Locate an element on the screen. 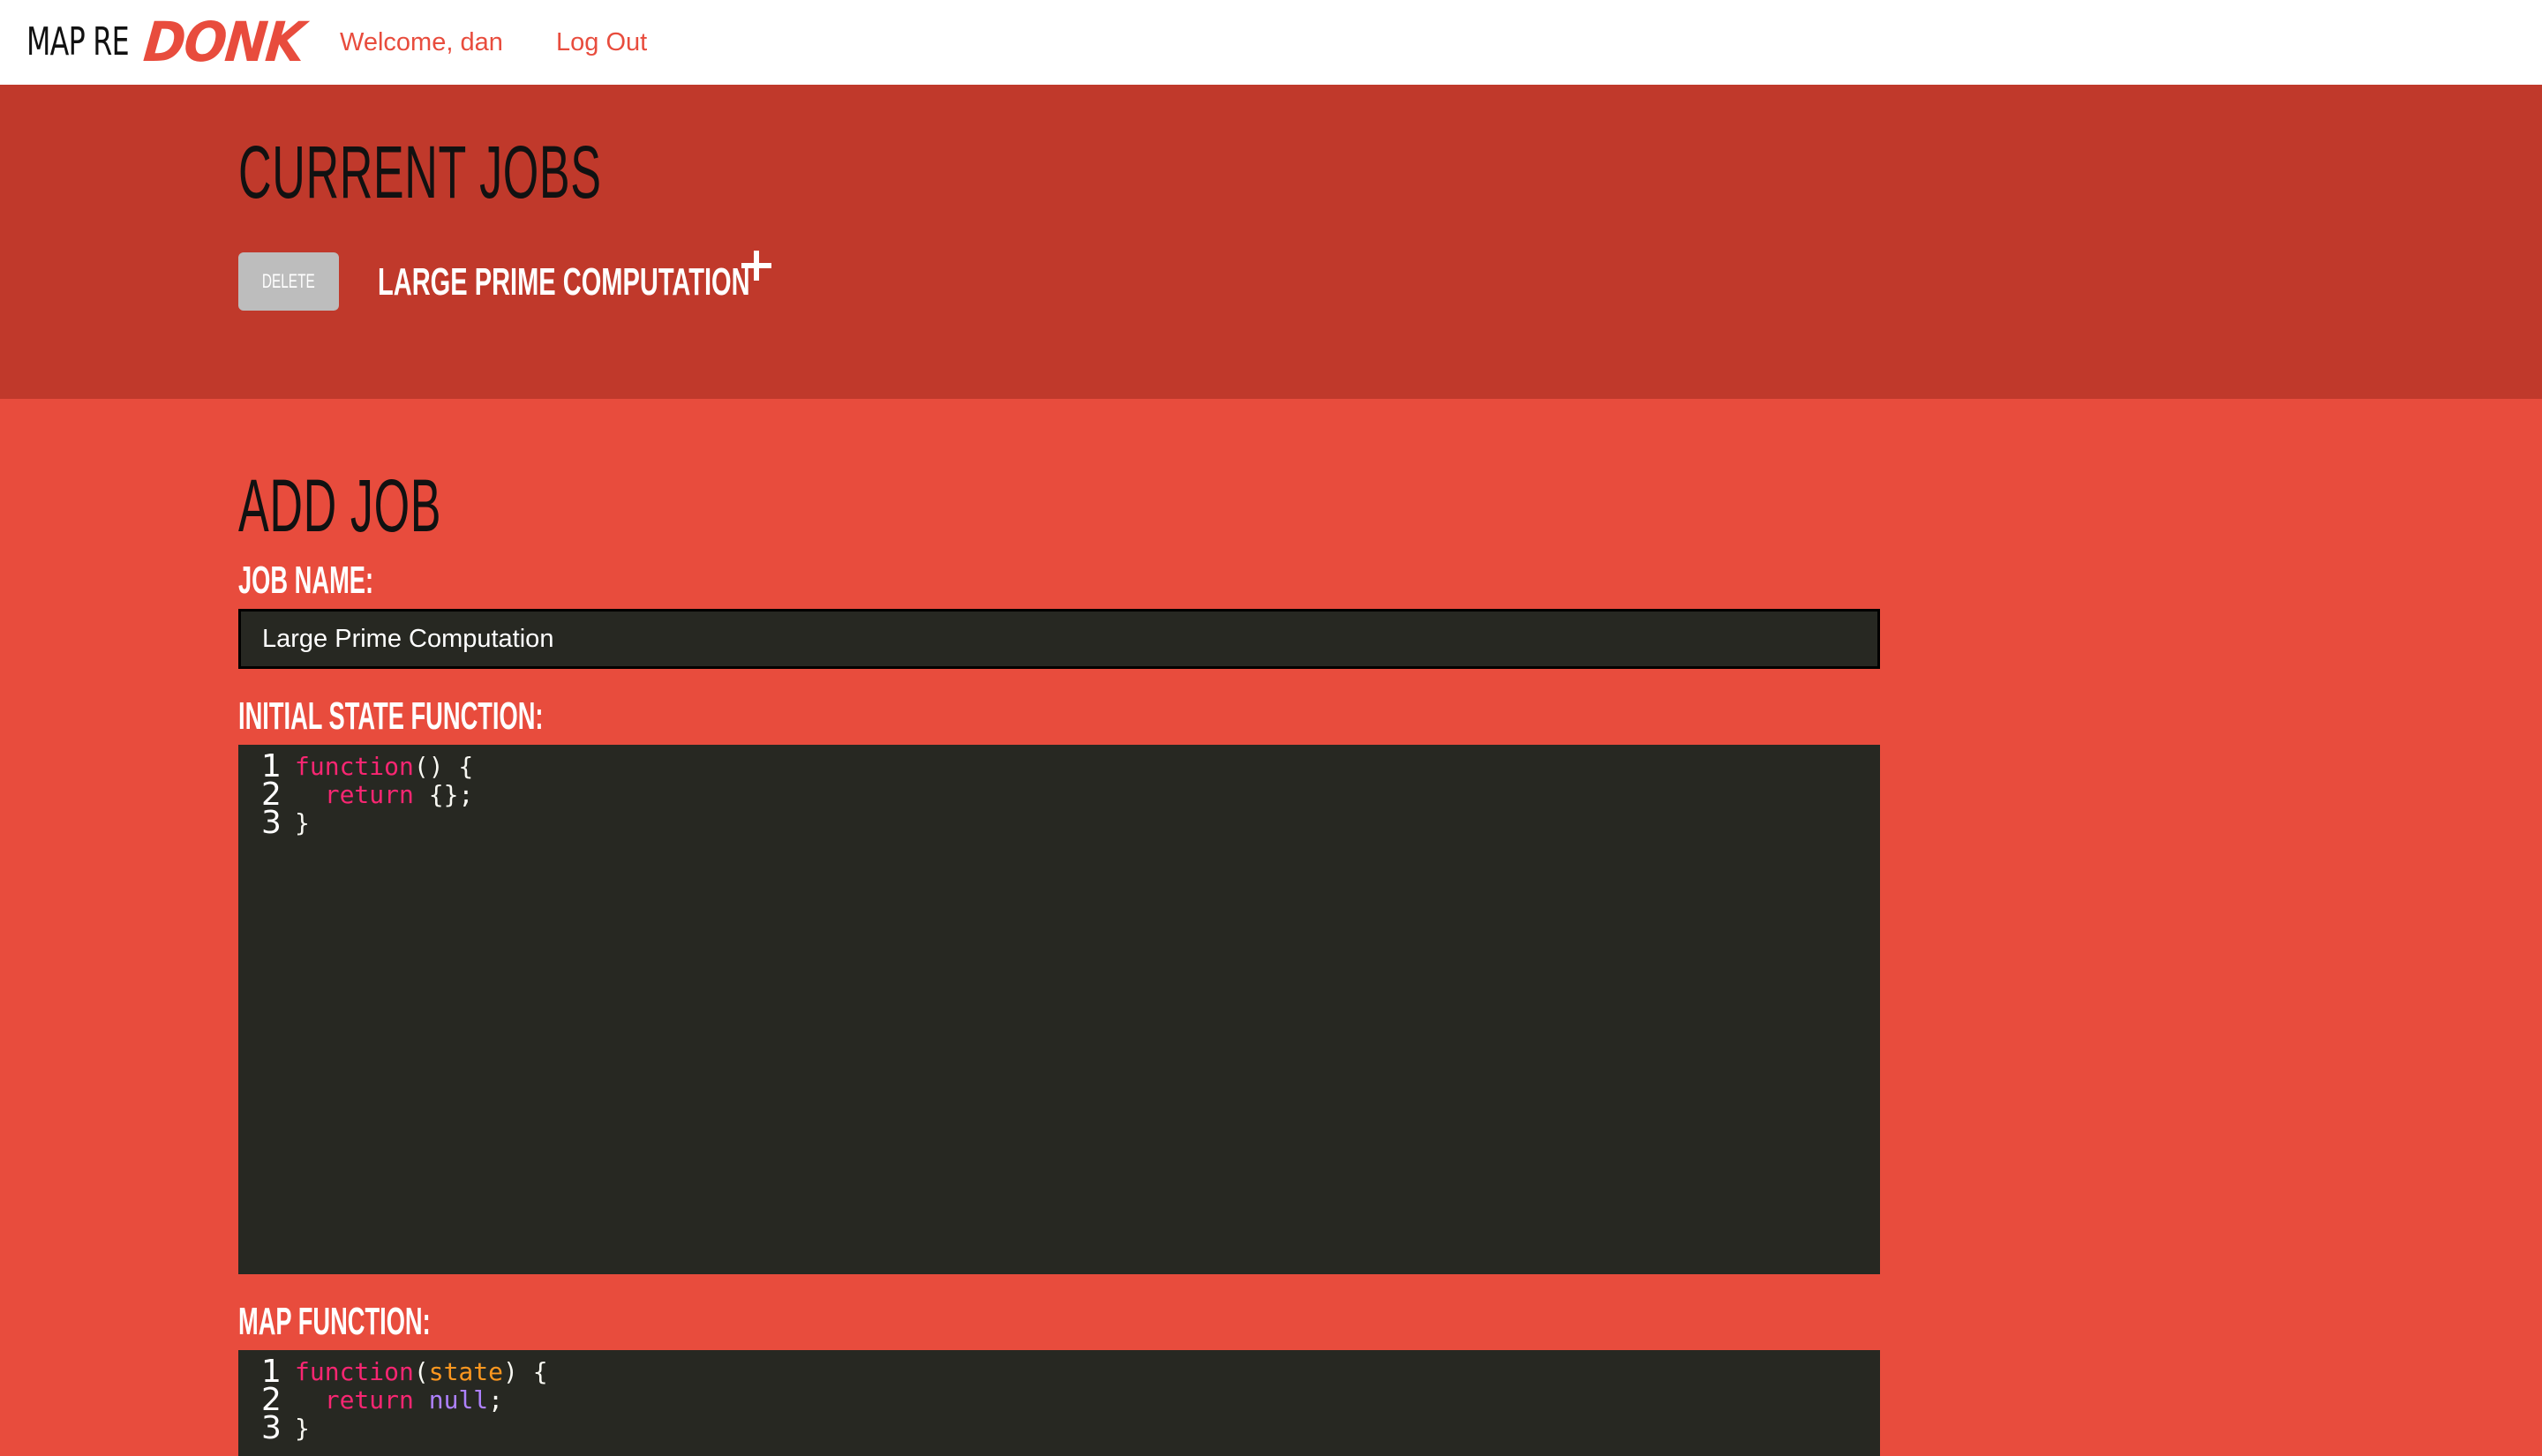 The width and height of the screenshot is (2542, 1456). logo: MAP RE DONK is located at coordinates (166, 42).